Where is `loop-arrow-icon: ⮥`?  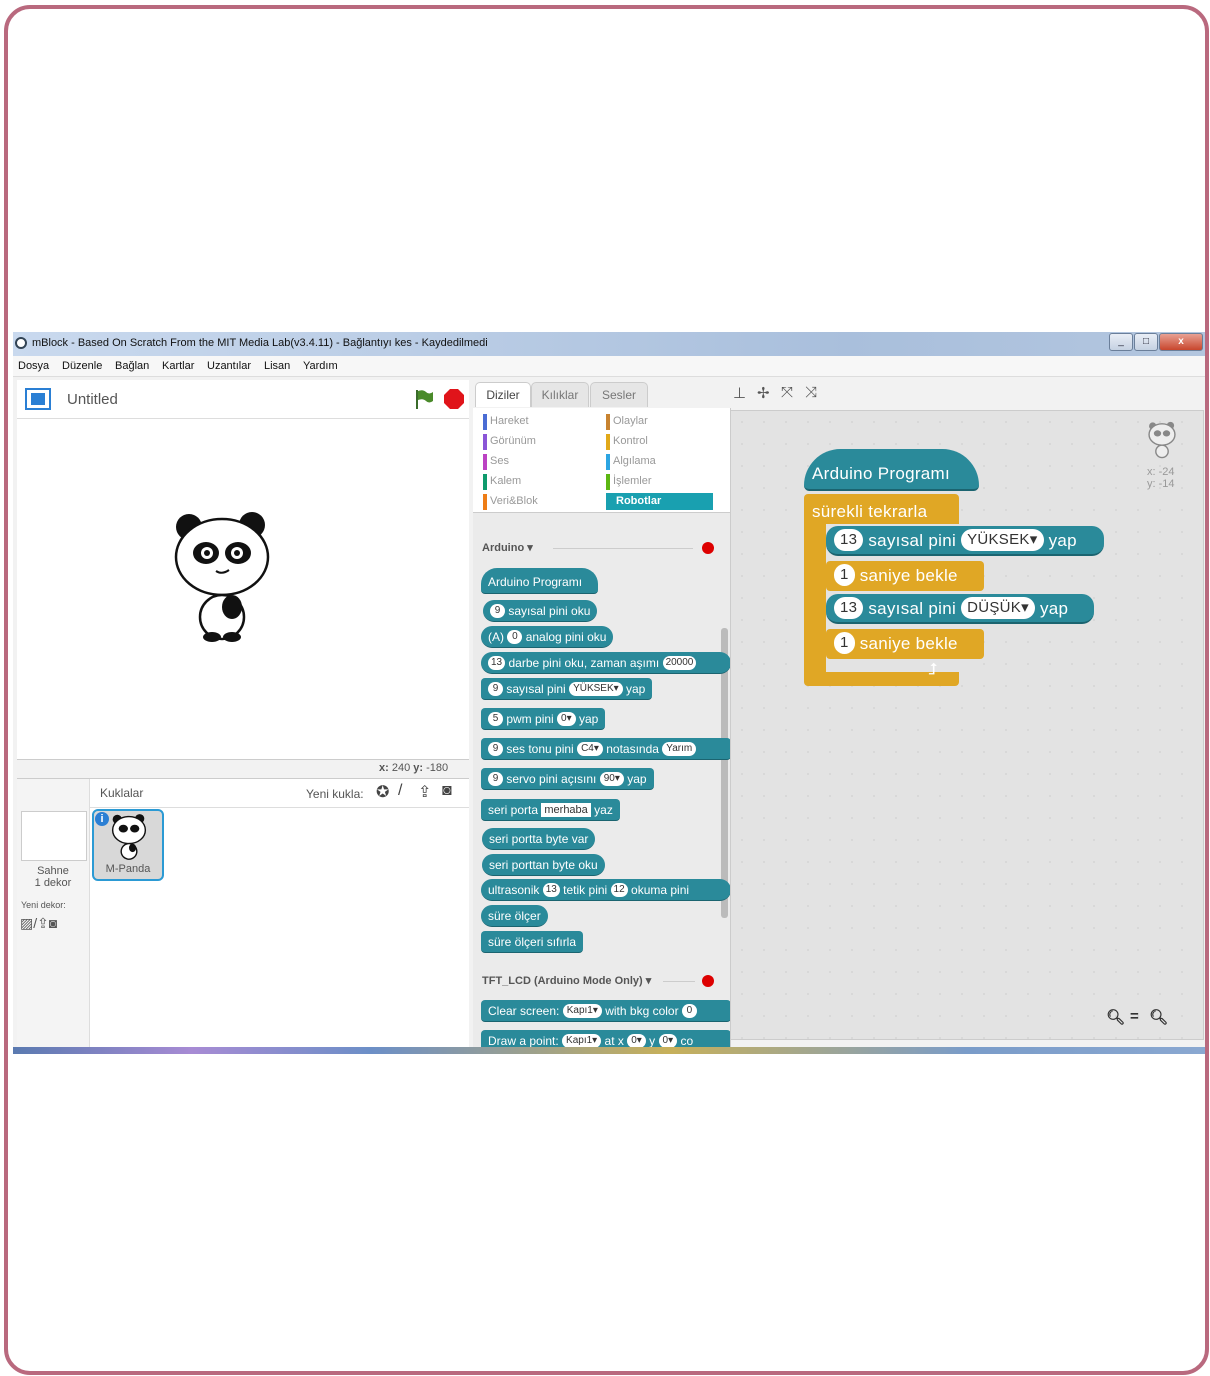
loop-arrow-icon: ⮥ is located at coordinates (933, 669).